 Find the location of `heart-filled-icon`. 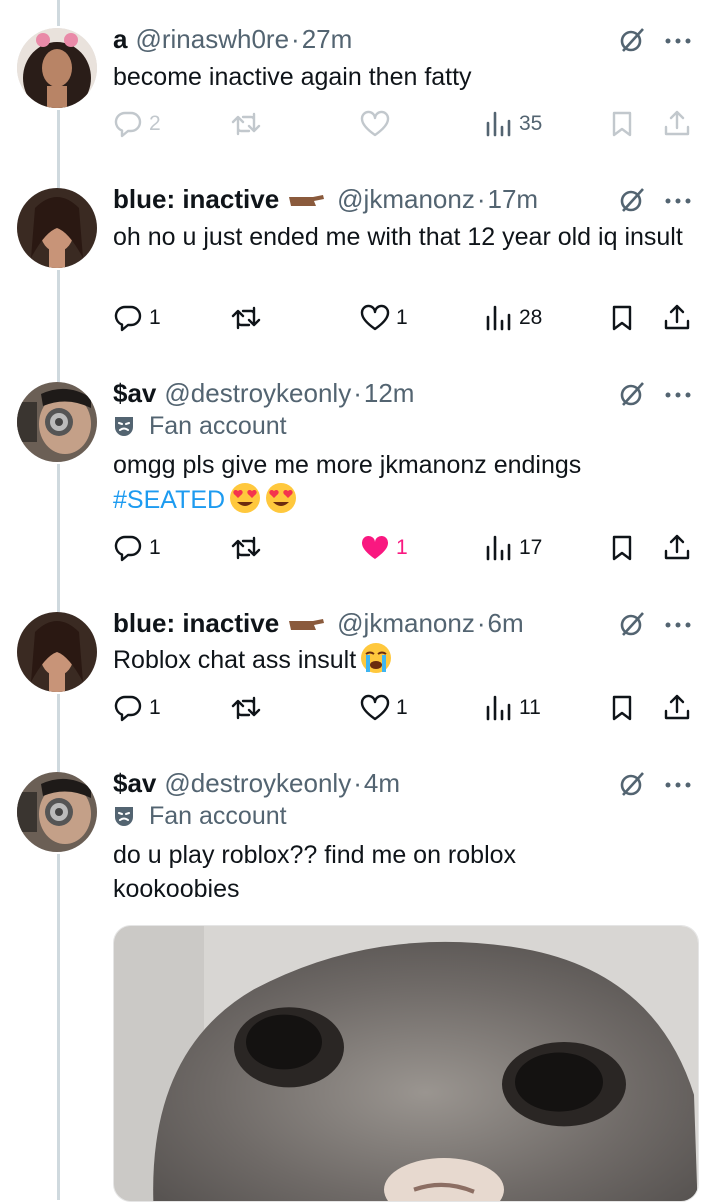

heart-filled-icon is located at coordinates (375, 547).